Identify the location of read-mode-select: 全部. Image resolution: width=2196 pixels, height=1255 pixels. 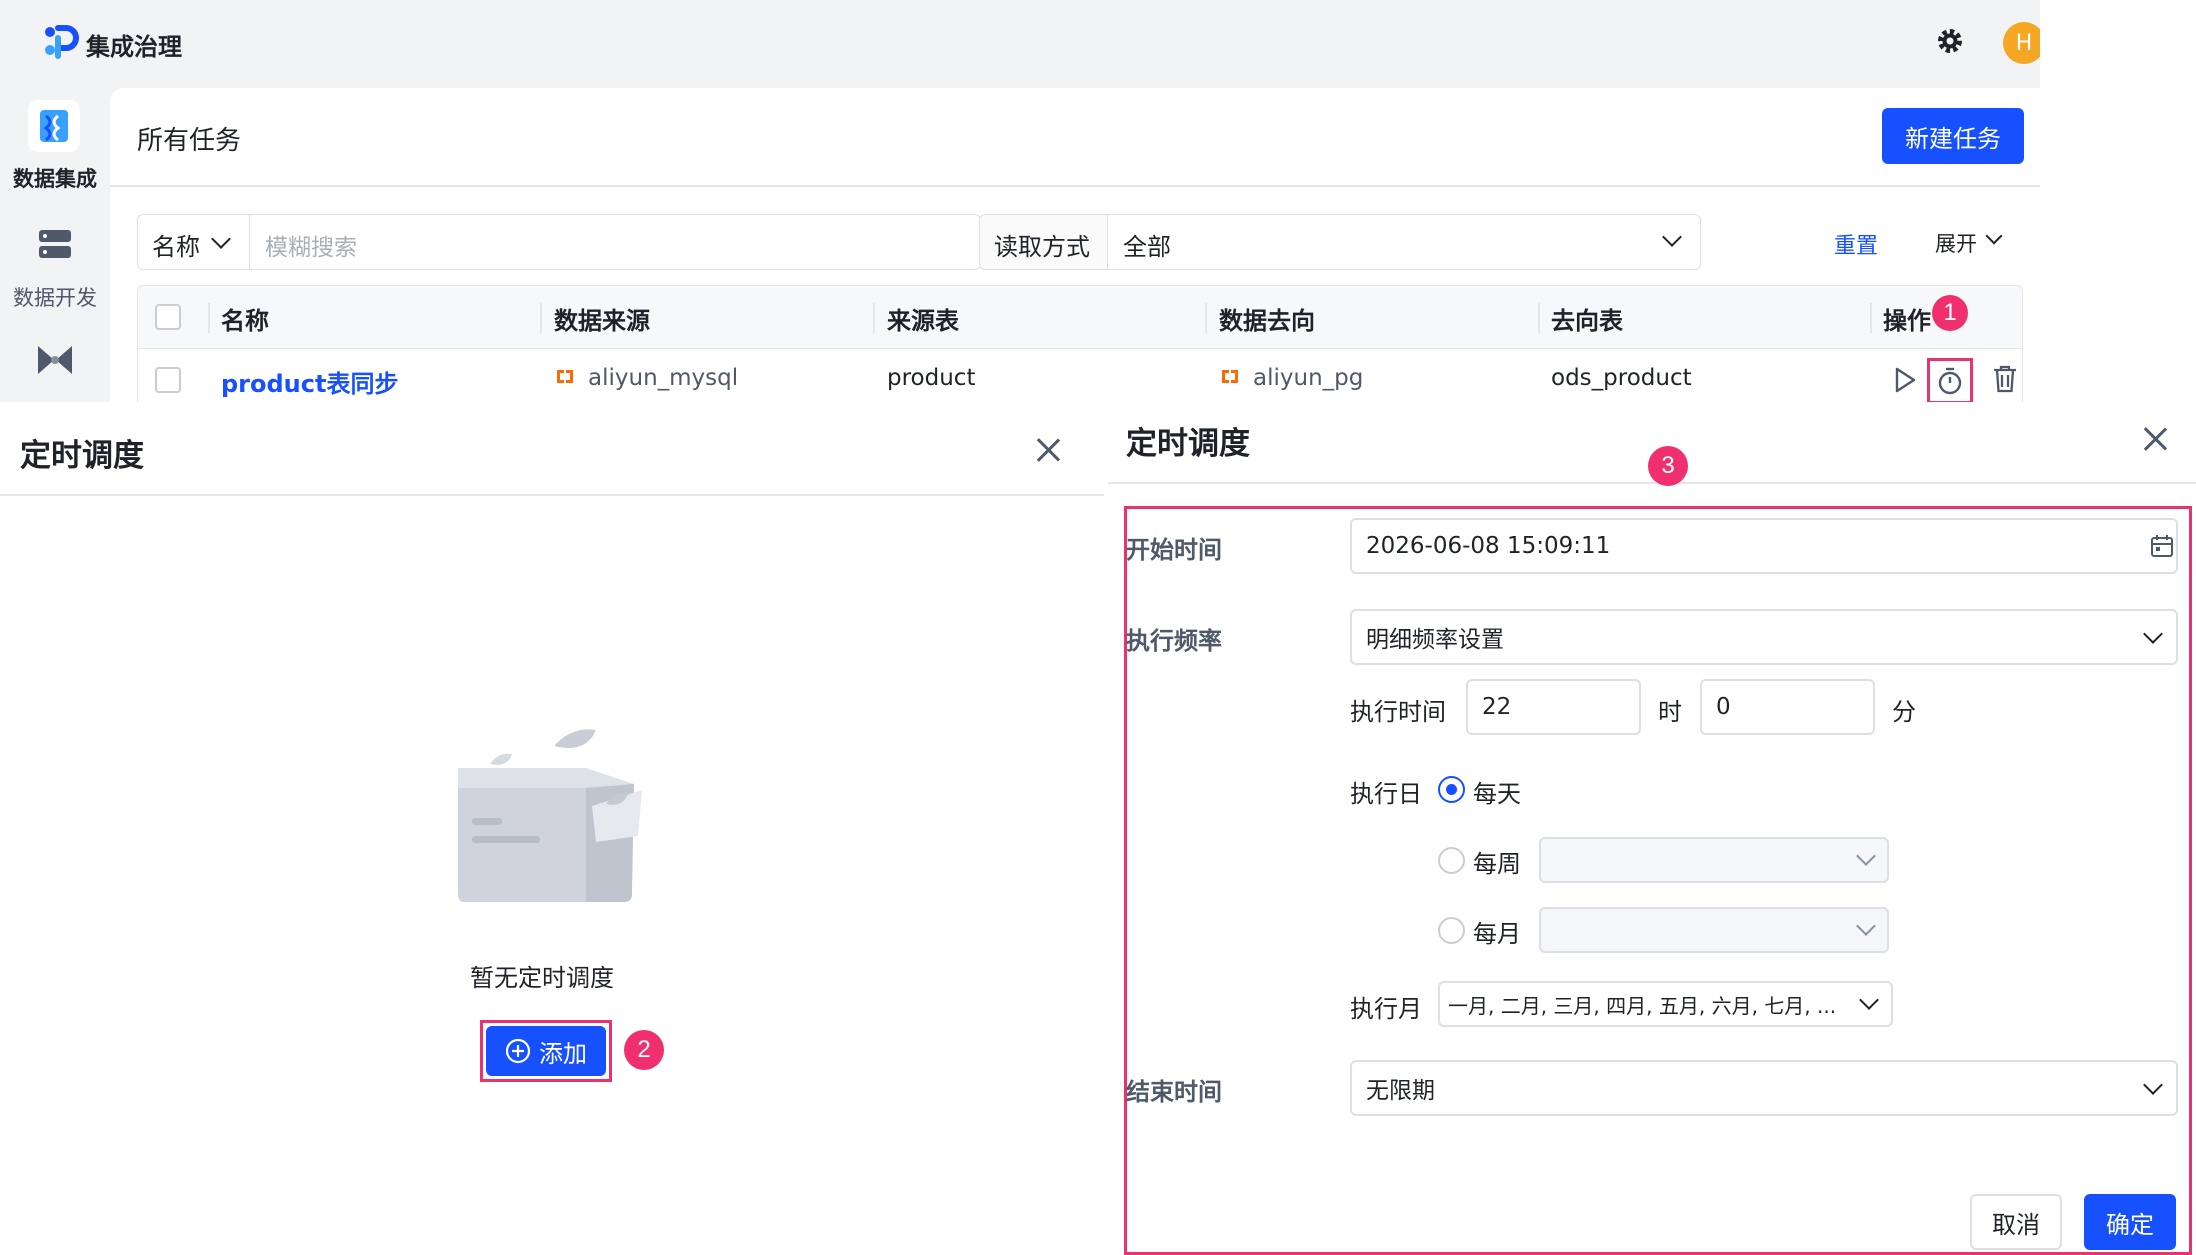
(1404, 242).